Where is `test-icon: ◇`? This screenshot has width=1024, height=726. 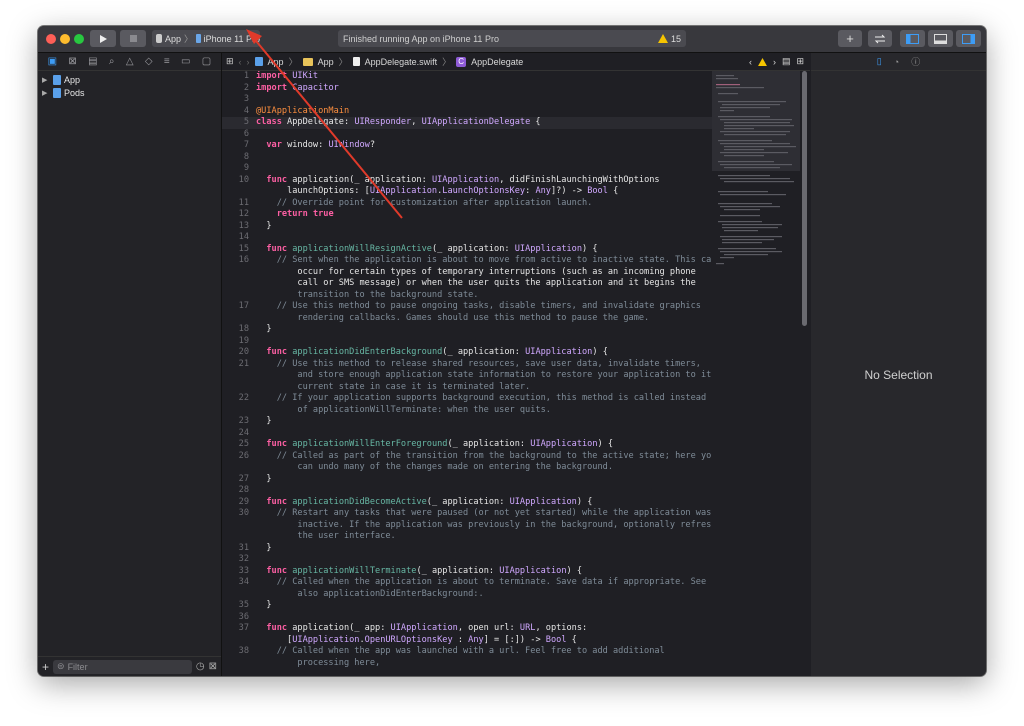 test-icon: ◇ is located at coordinates (149, 61).